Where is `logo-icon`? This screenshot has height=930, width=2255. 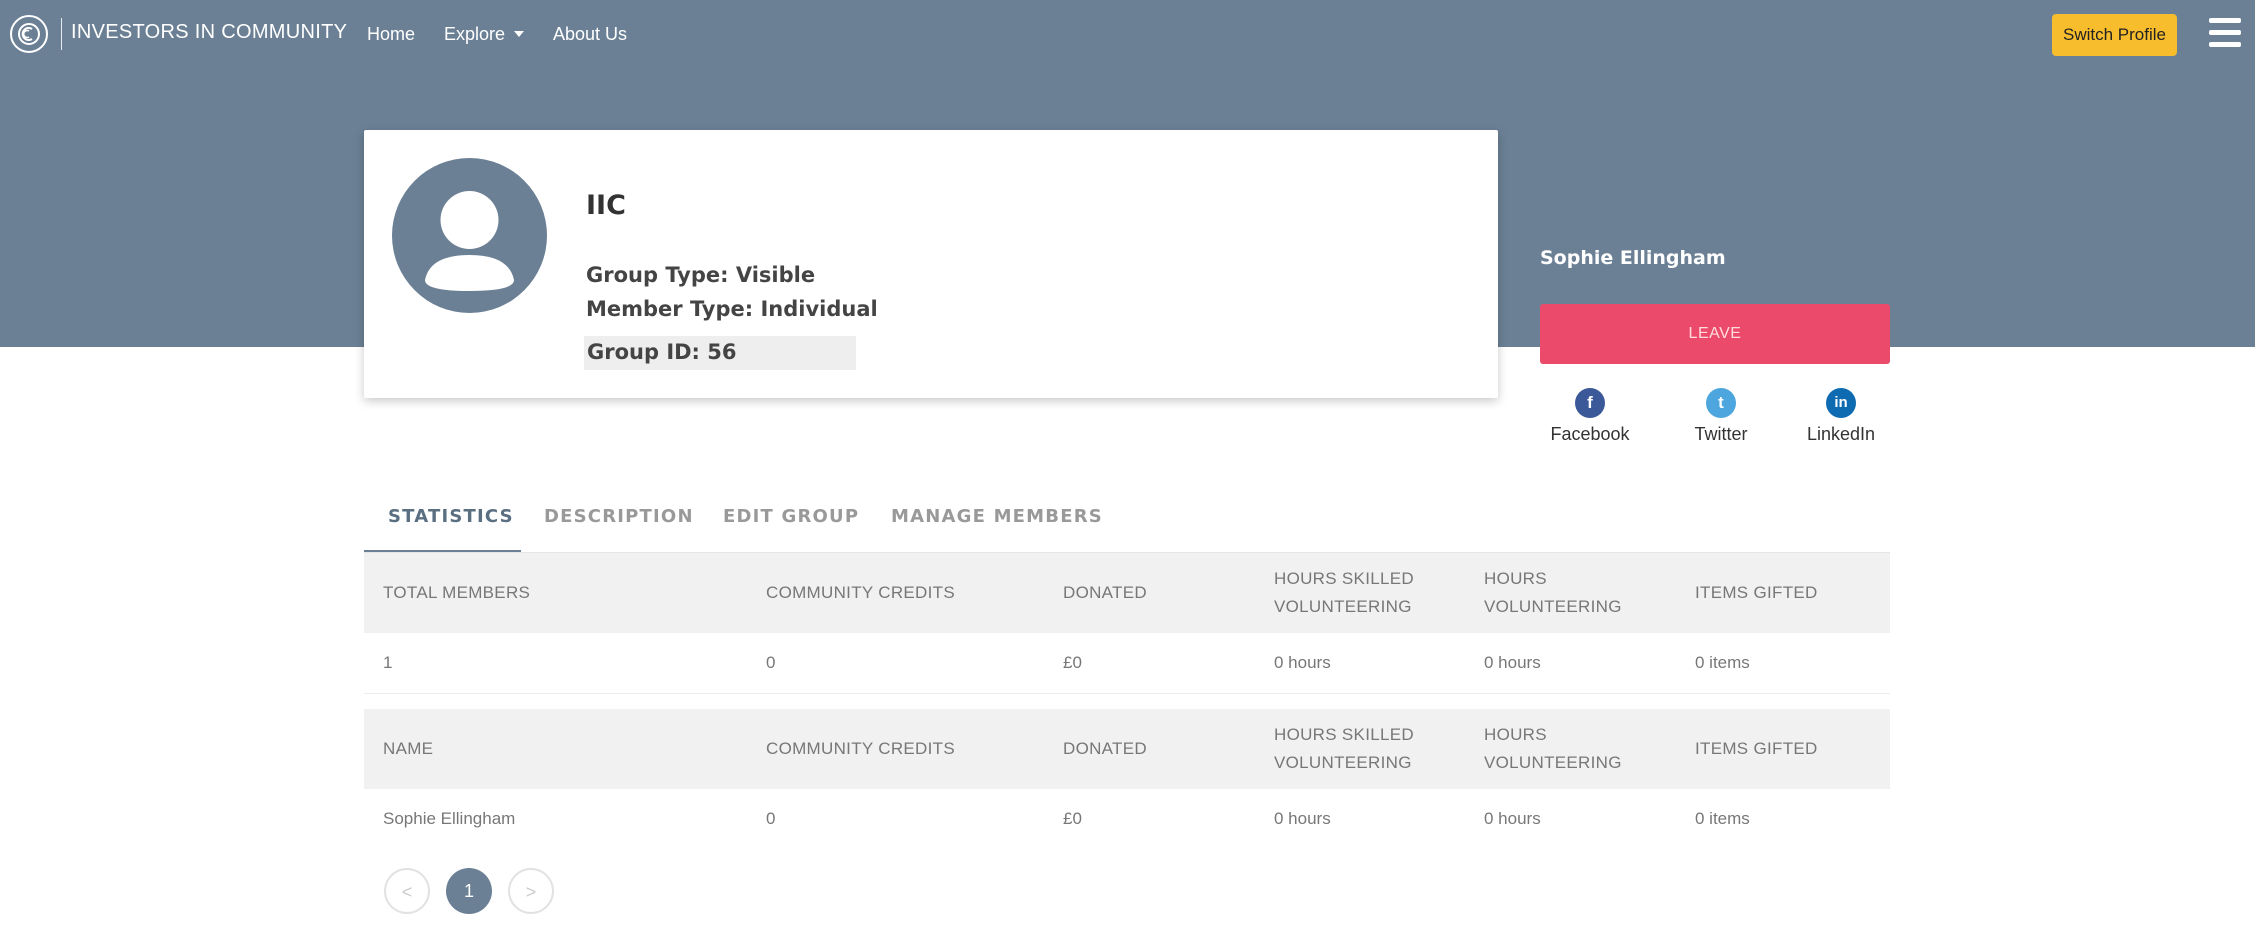
logo-icon is located at coordinates (29, 34).